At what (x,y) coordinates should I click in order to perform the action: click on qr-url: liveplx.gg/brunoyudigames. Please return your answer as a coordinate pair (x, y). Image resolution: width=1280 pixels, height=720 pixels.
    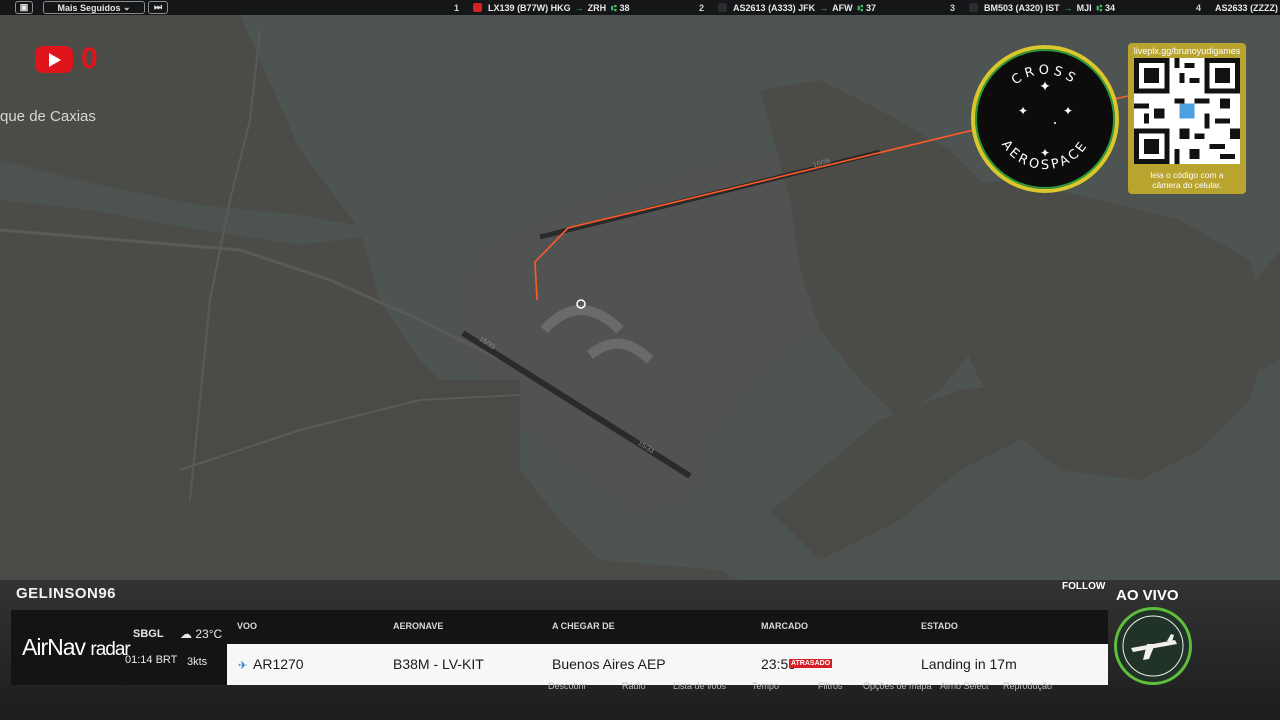
    Looking at the image, I should click on (1187, 51).